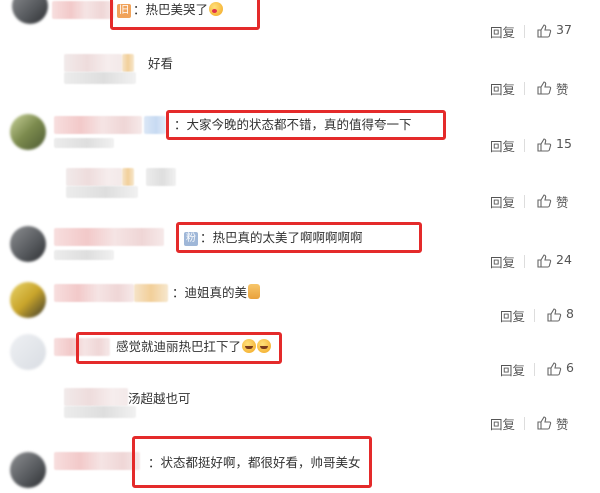 The height and width of the screenshot is (493, 600). I want to click on like-count: 37, so click(564, 29).